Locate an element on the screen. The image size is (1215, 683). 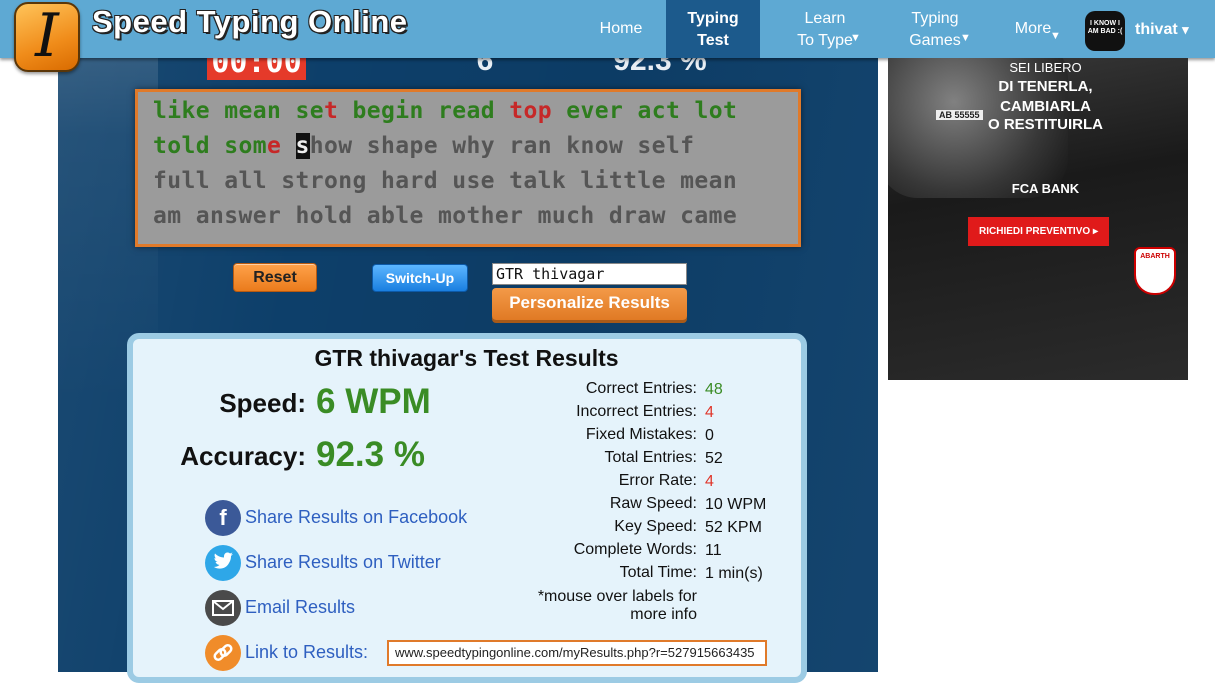
typing-segment: how shape why ran know self is located at coordinates (502, 146).